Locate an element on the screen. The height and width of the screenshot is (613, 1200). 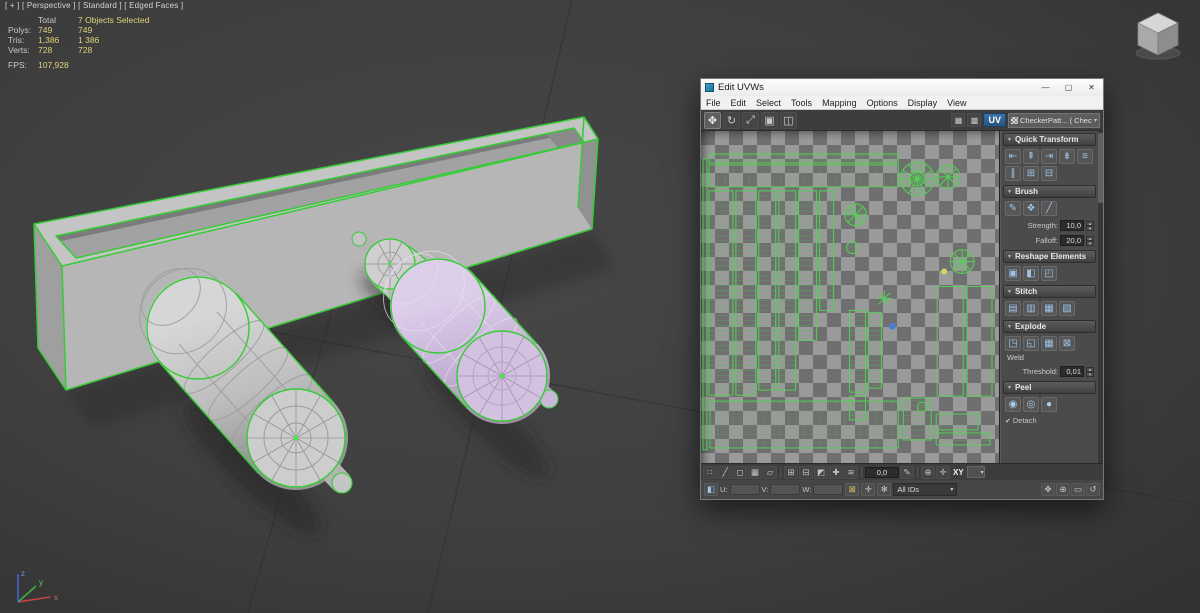
material-id-filter-dropdown: All IDs ▾ is located at coordinates (925, 489).